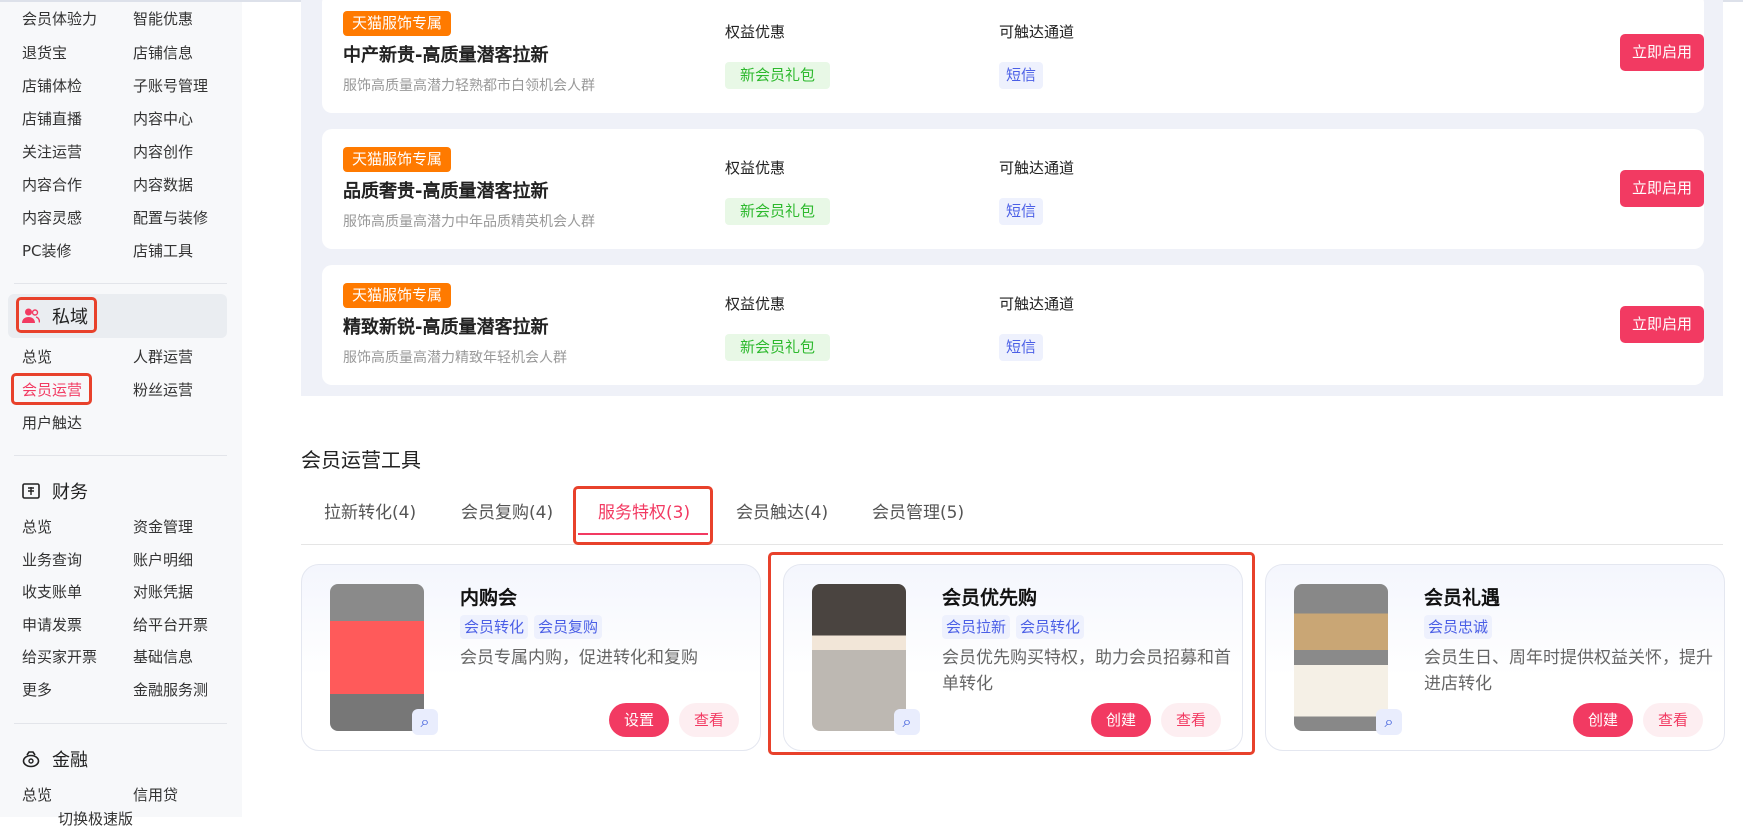 The height and width of the screenshot is (829, 1743). What do you see at coordinates (37, 689) in the screenshot?
I see `sidebar-item: 更多` at bounding box center [37, 689].